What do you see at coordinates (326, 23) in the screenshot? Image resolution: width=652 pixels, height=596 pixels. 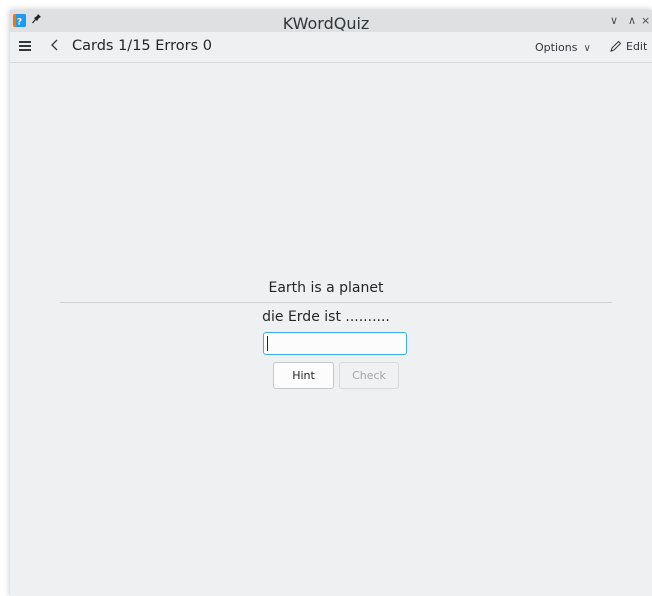 I see `window-title: KWordQuiz` at bounding box center [326, 23].